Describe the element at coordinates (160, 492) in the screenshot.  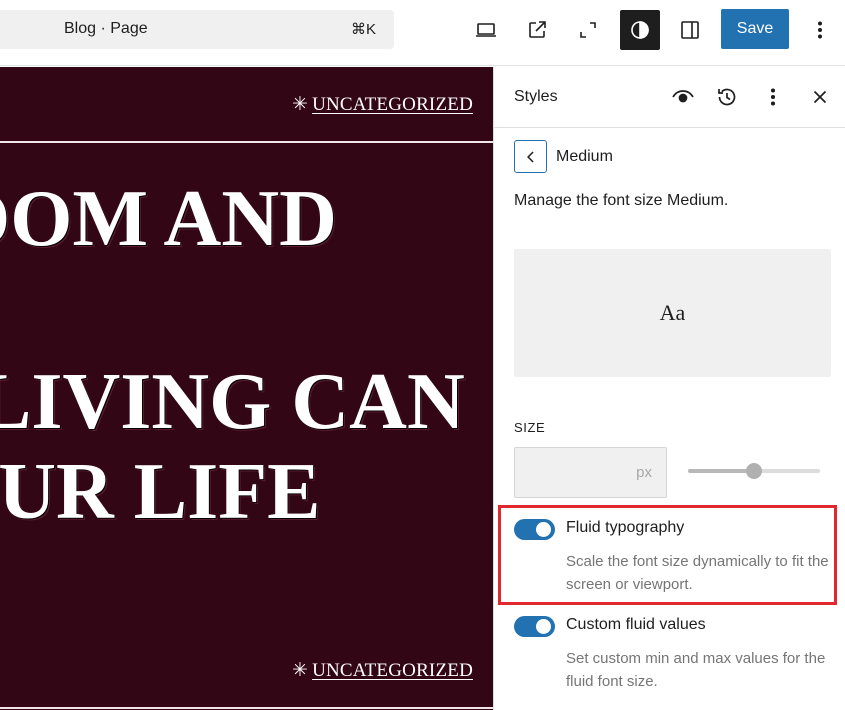
I see `post-title-line-3: OUR LIFE` at that location.